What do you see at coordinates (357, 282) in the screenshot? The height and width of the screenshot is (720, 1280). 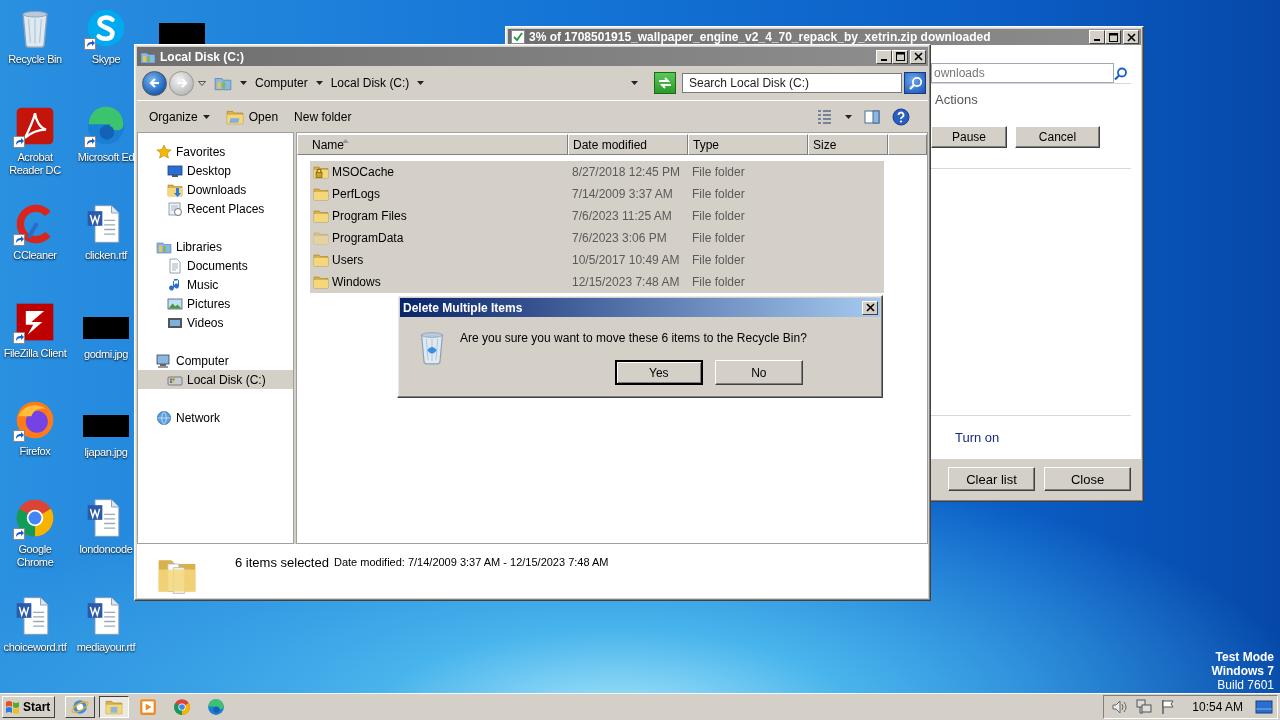 I see `file-name: Windows` at bounding box center [357, 282].